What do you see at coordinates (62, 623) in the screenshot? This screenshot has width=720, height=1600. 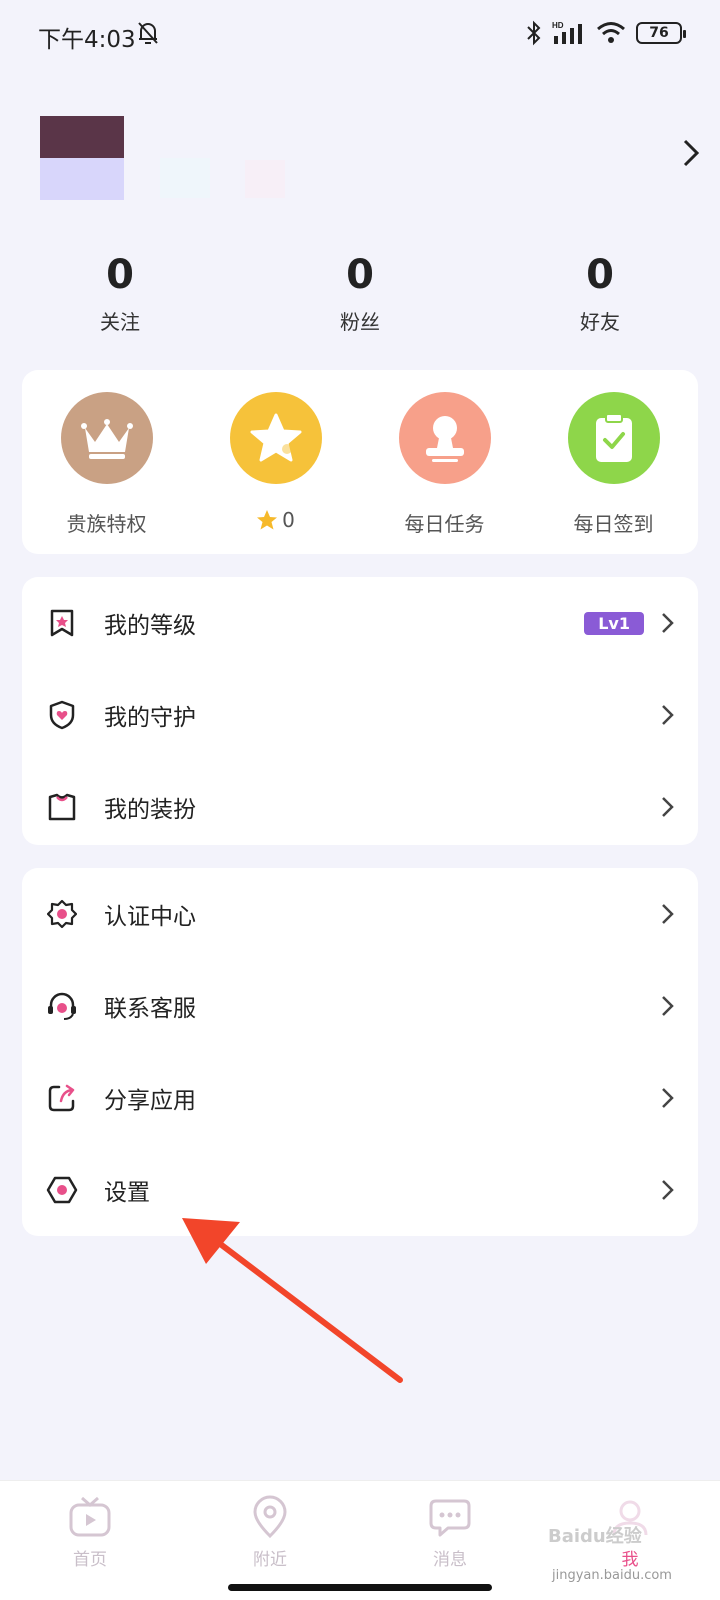 I see `level-bookmark-icon` at bounding box center [62, 623].